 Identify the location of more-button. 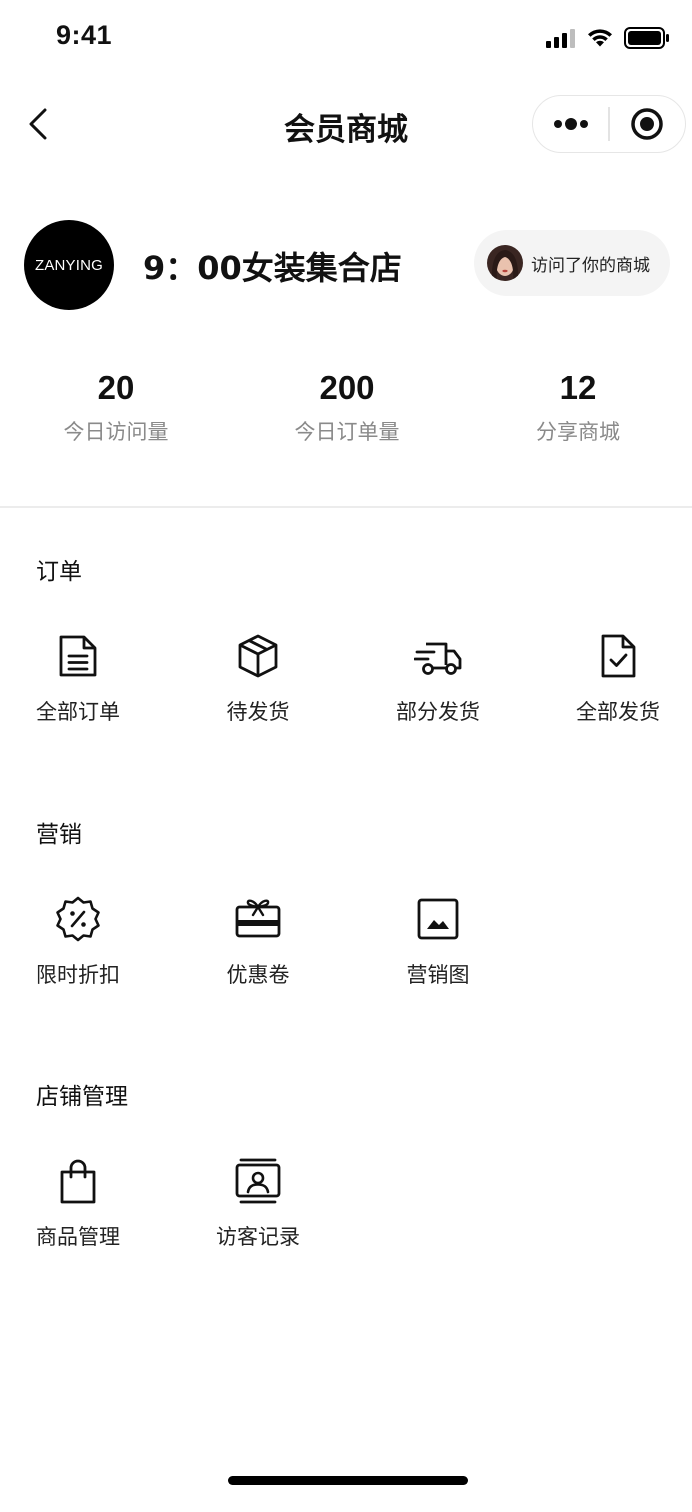
(570, 124).